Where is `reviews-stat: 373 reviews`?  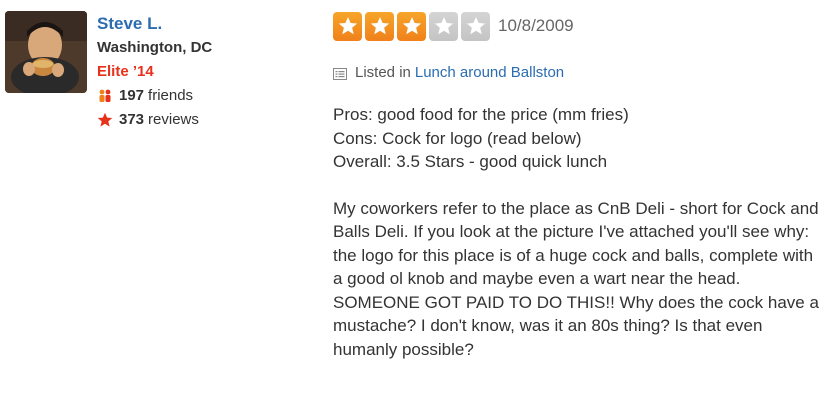
reviews-stat: 373 reviews is located at coordinates (207, 120).